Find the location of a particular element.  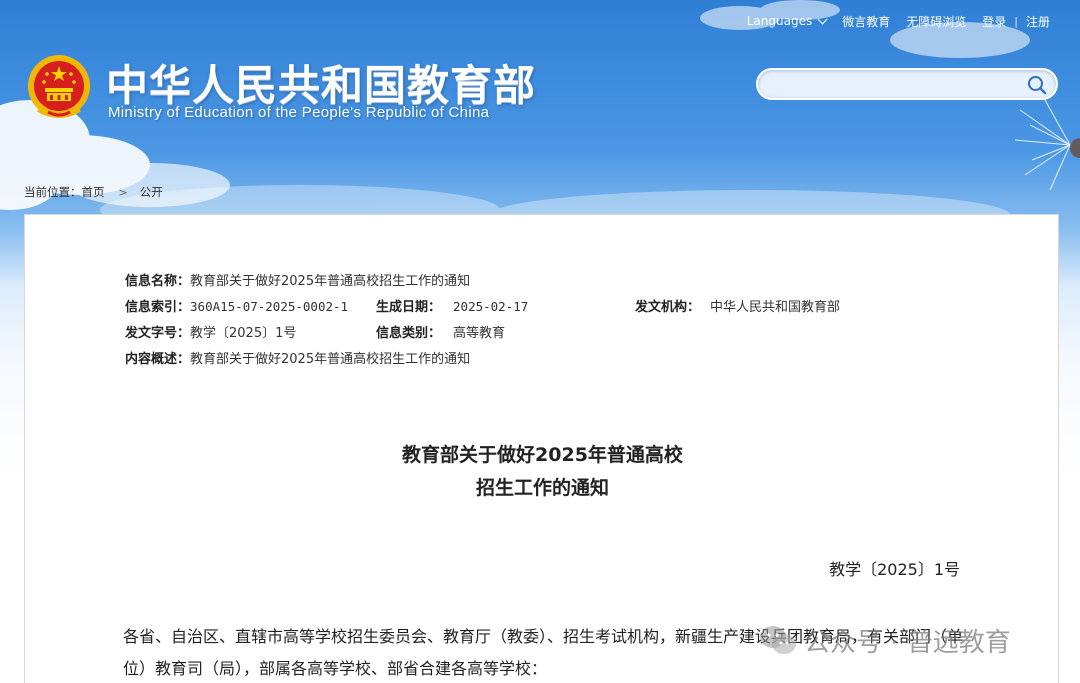

meta-row-category: 信息类别： 高等教育 is located at coordinates (440, 331).